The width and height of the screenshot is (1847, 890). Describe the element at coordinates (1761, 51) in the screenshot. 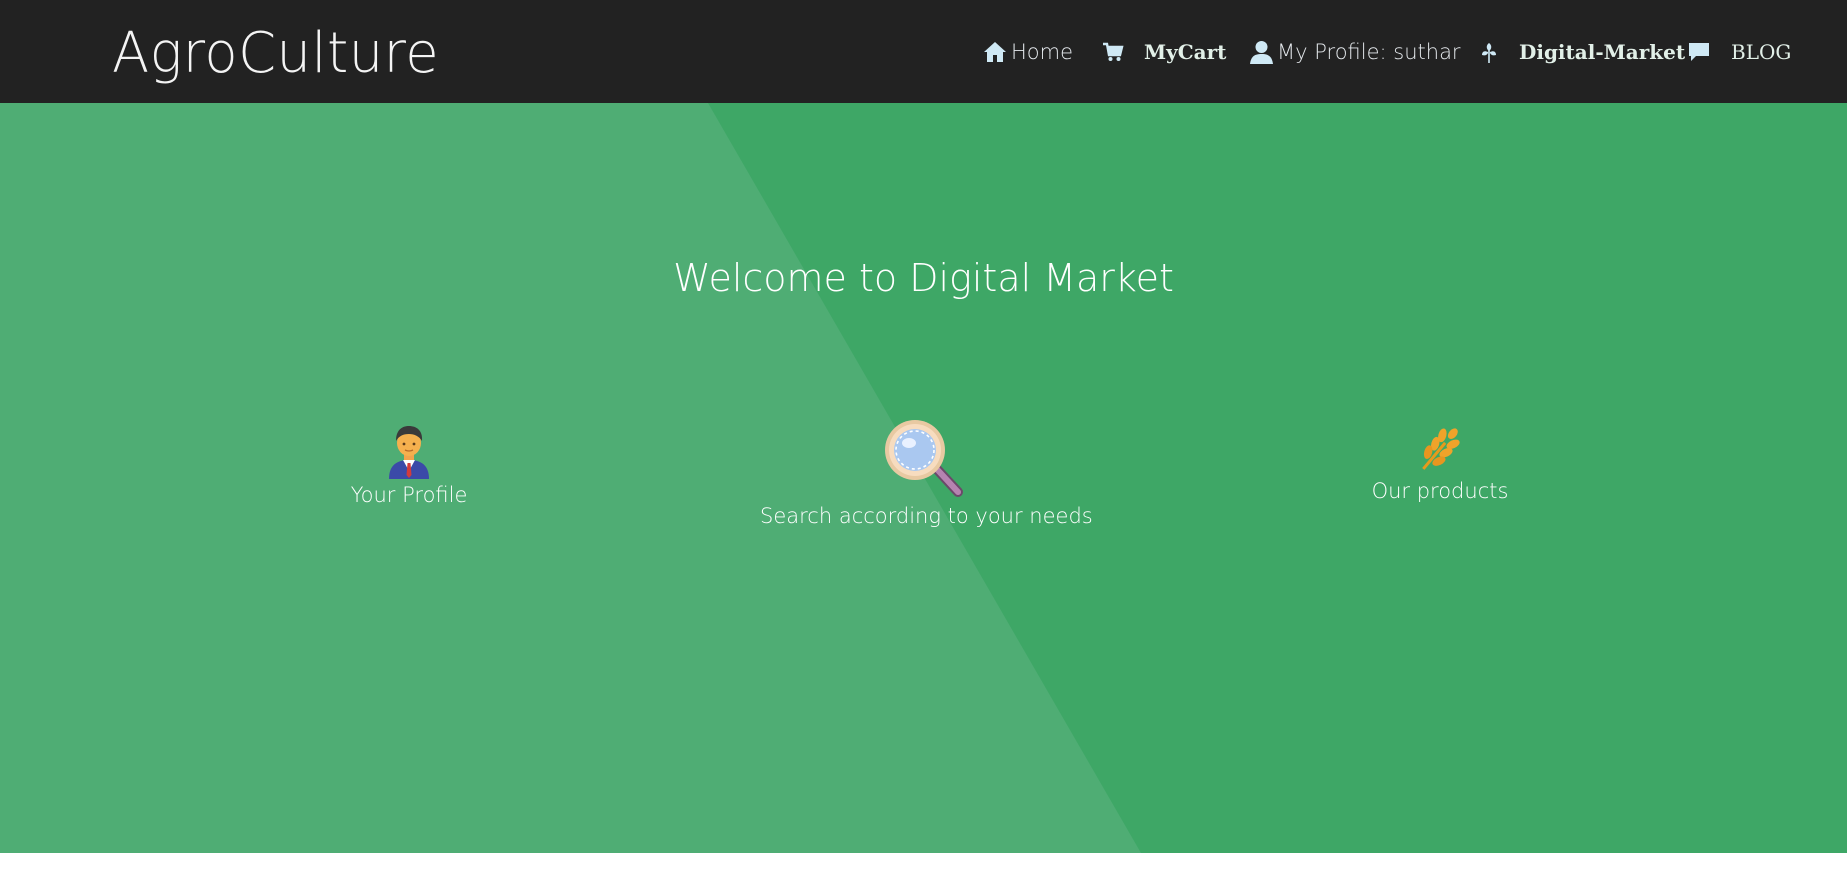

I see `nav-label-blog: BLOG` at that location.